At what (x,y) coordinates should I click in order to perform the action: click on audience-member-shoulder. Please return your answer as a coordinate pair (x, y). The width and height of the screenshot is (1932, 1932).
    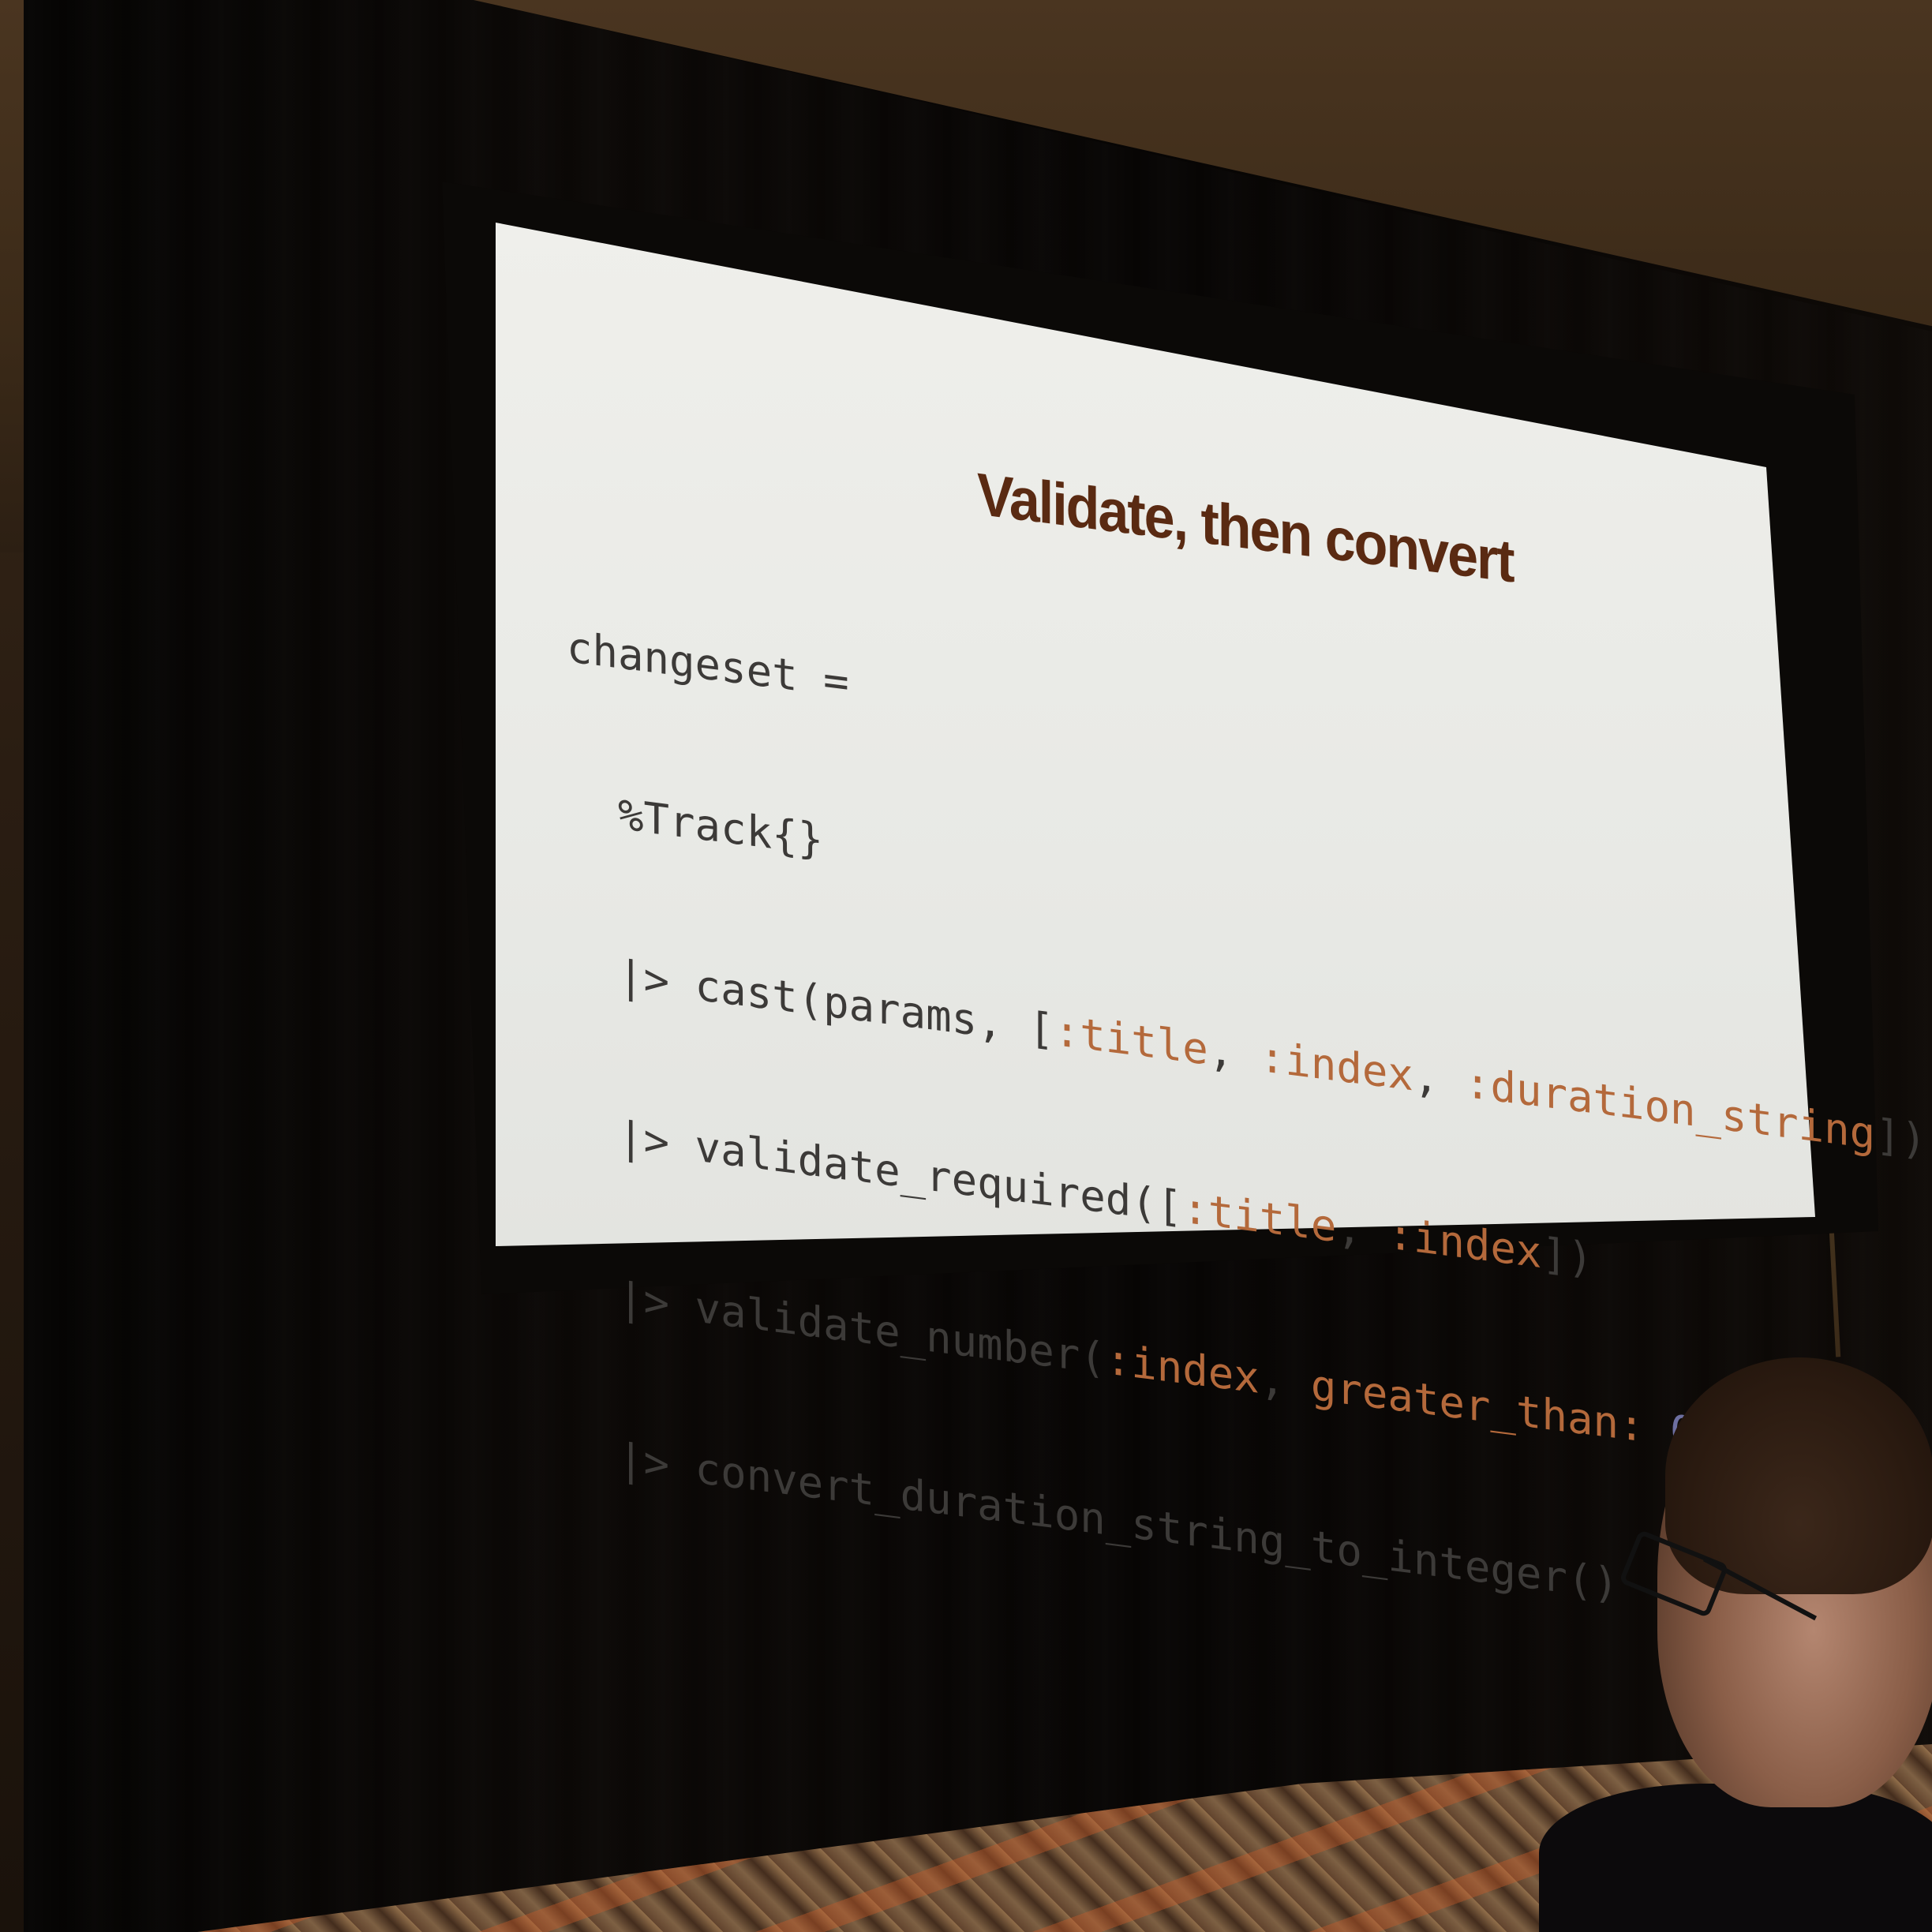
    Looking at the image, I should click on (1735, 1858).